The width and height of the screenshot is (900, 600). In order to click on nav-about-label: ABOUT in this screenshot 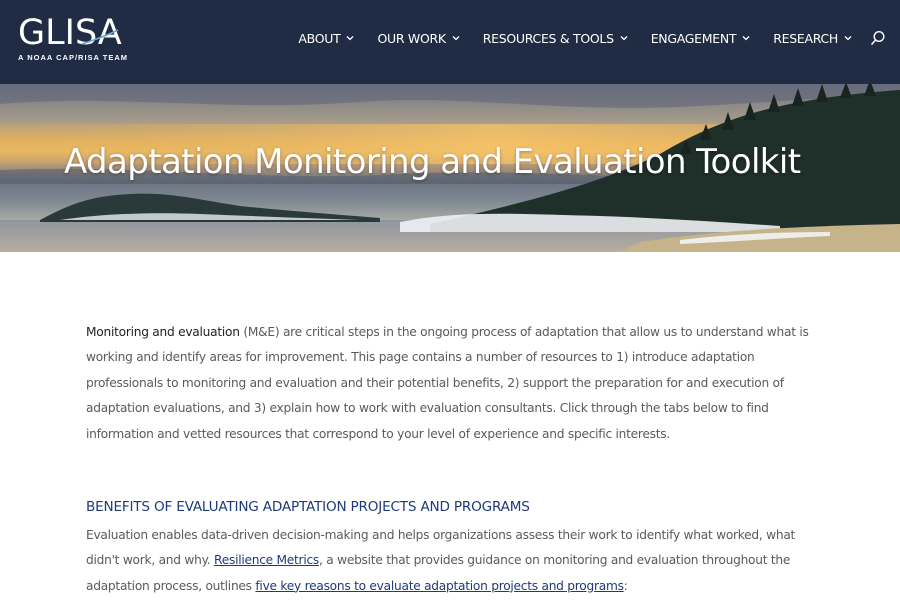, I will do `click(319, 38)`.